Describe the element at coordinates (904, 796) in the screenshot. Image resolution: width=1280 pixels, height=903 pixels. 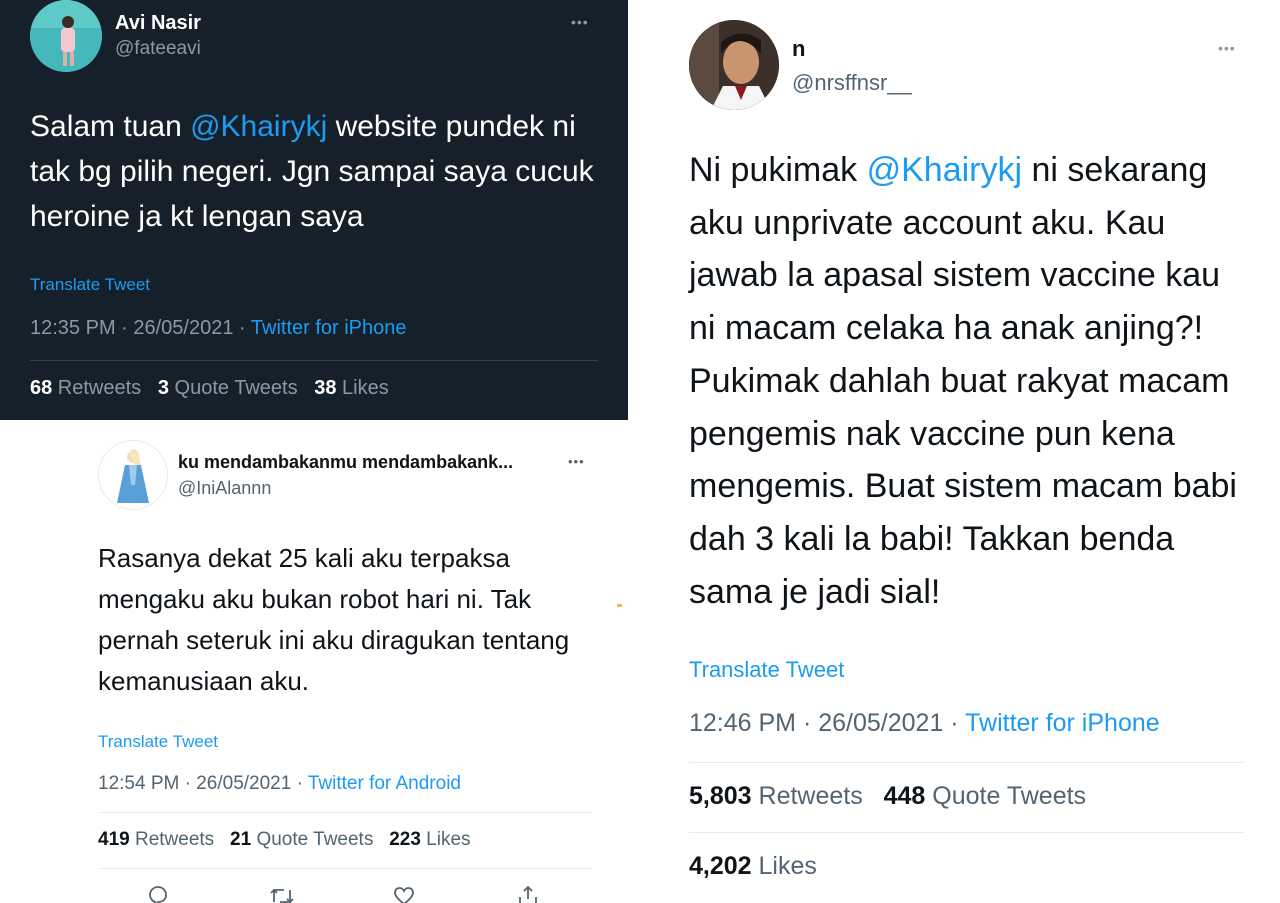
I see `quotes-count: 448` at that location.